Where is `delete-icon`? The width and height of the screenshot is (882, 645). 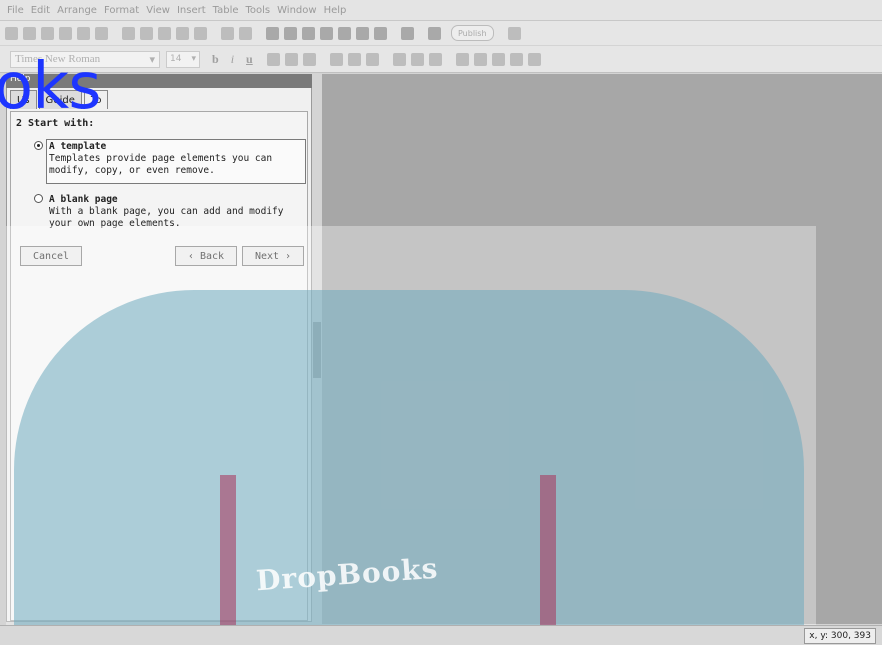 delete-icon is located at coordinates (200, 33).